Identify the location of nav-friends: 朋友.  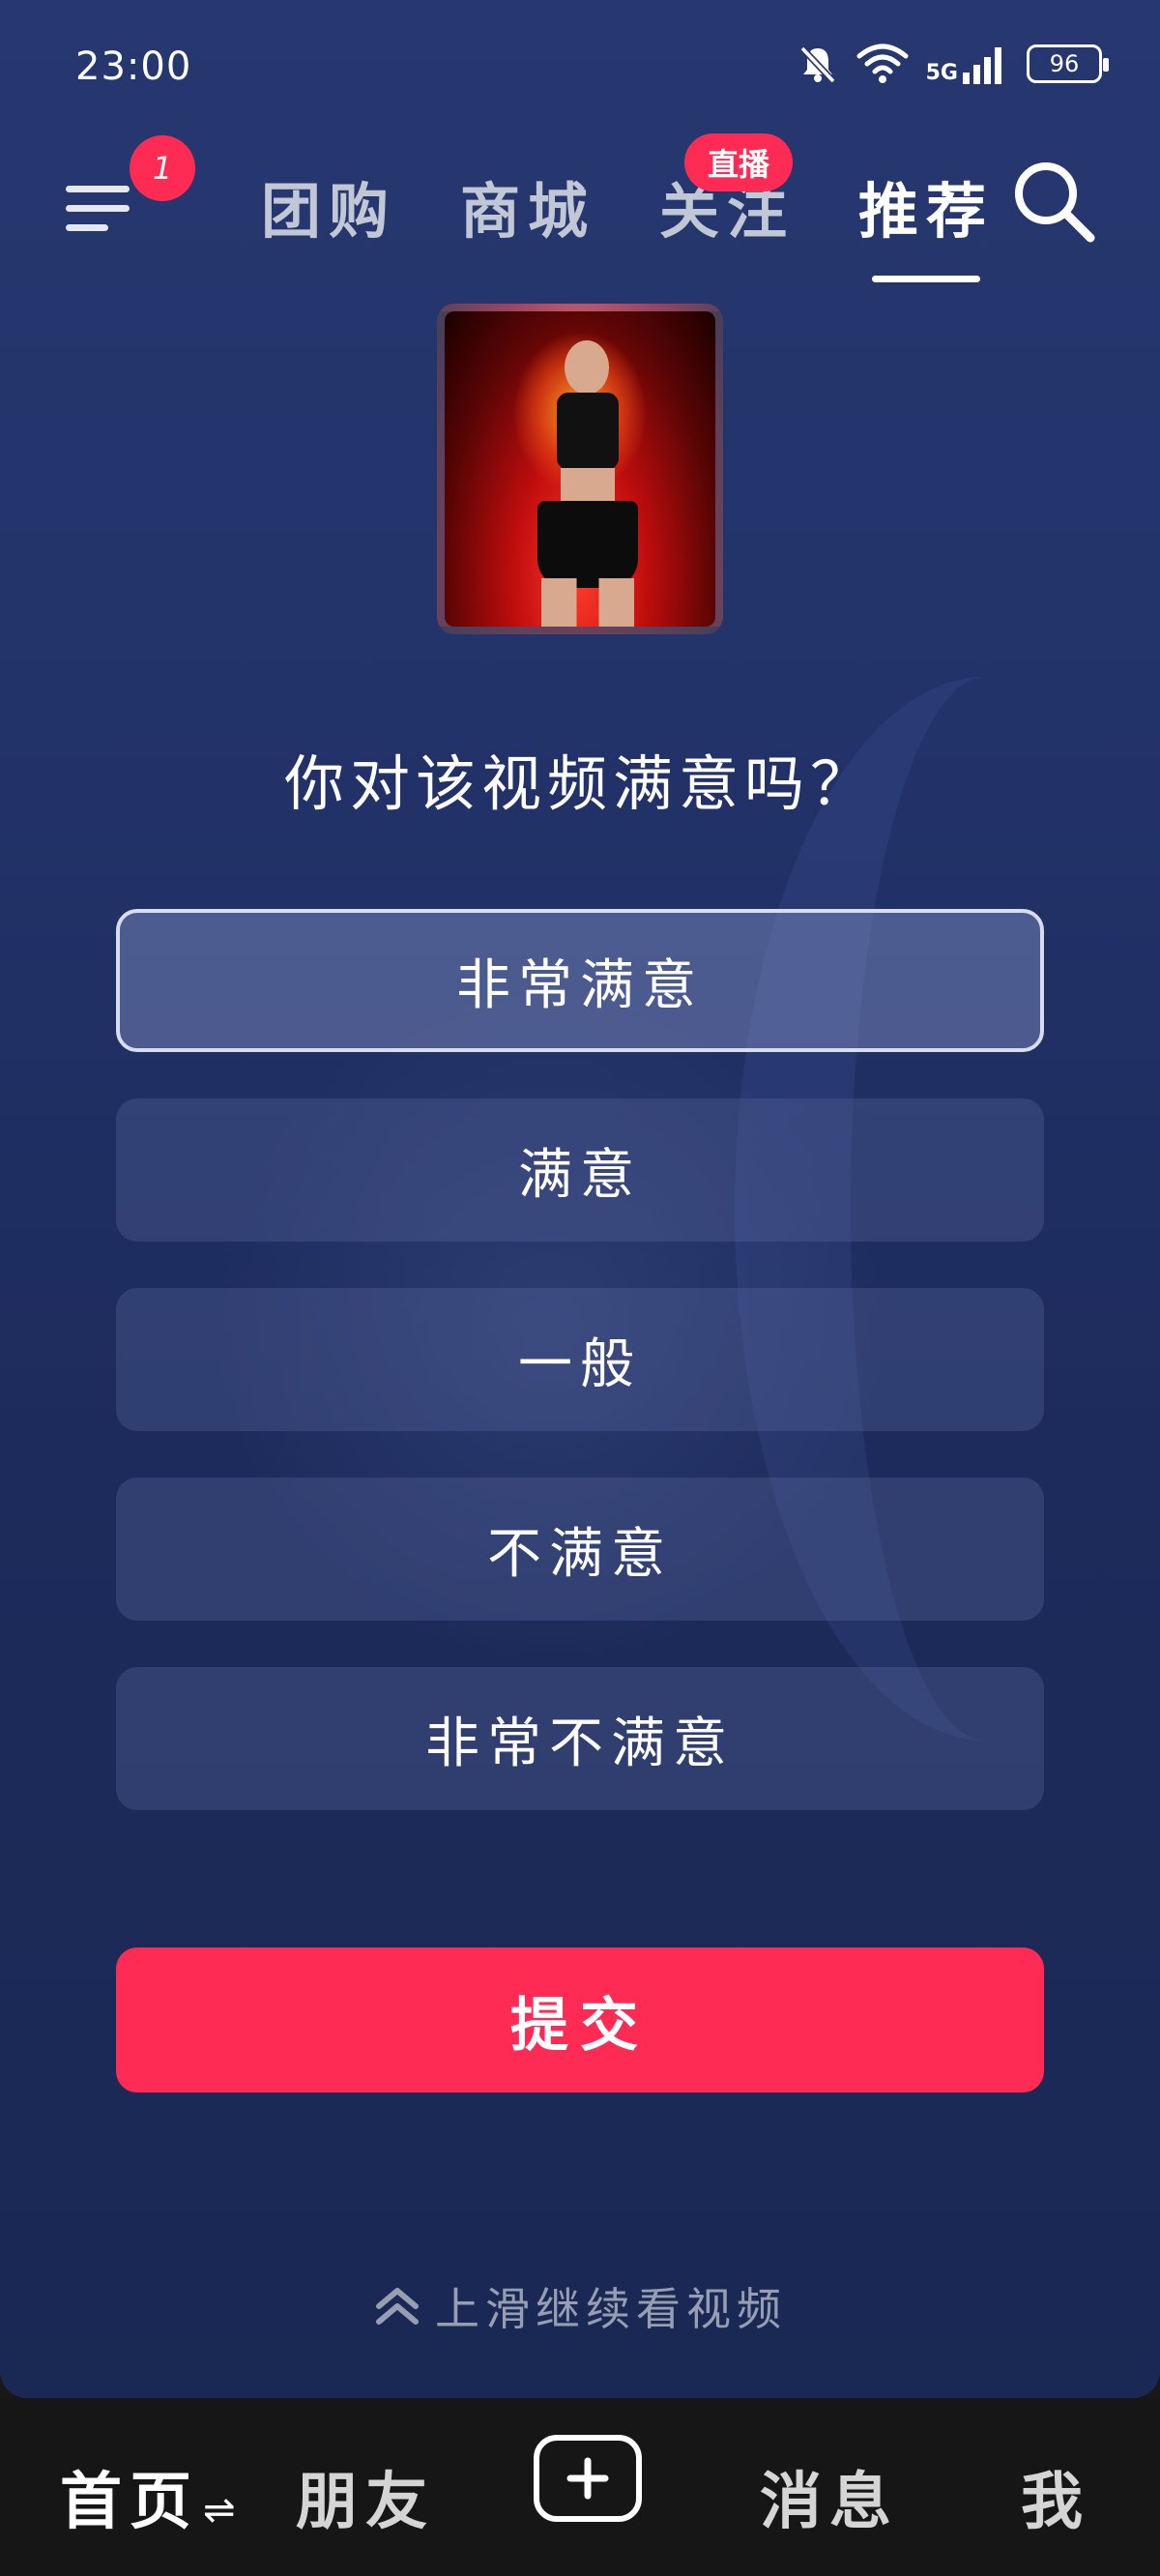
(365, 2496).